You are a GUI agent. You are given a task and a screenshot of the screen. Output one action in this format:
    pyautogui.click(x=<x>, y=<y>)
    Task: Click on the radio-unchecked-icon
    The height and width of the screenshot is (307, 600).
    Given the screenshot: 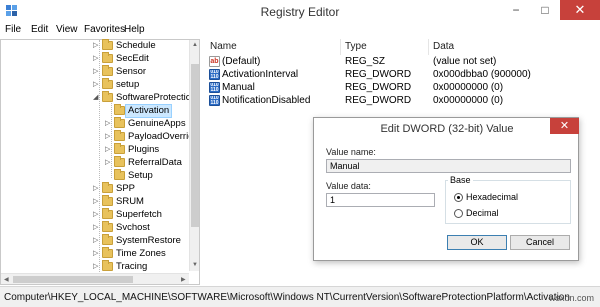 What is the action you would take?
    pyautogui.click(x=458, y=213)
    